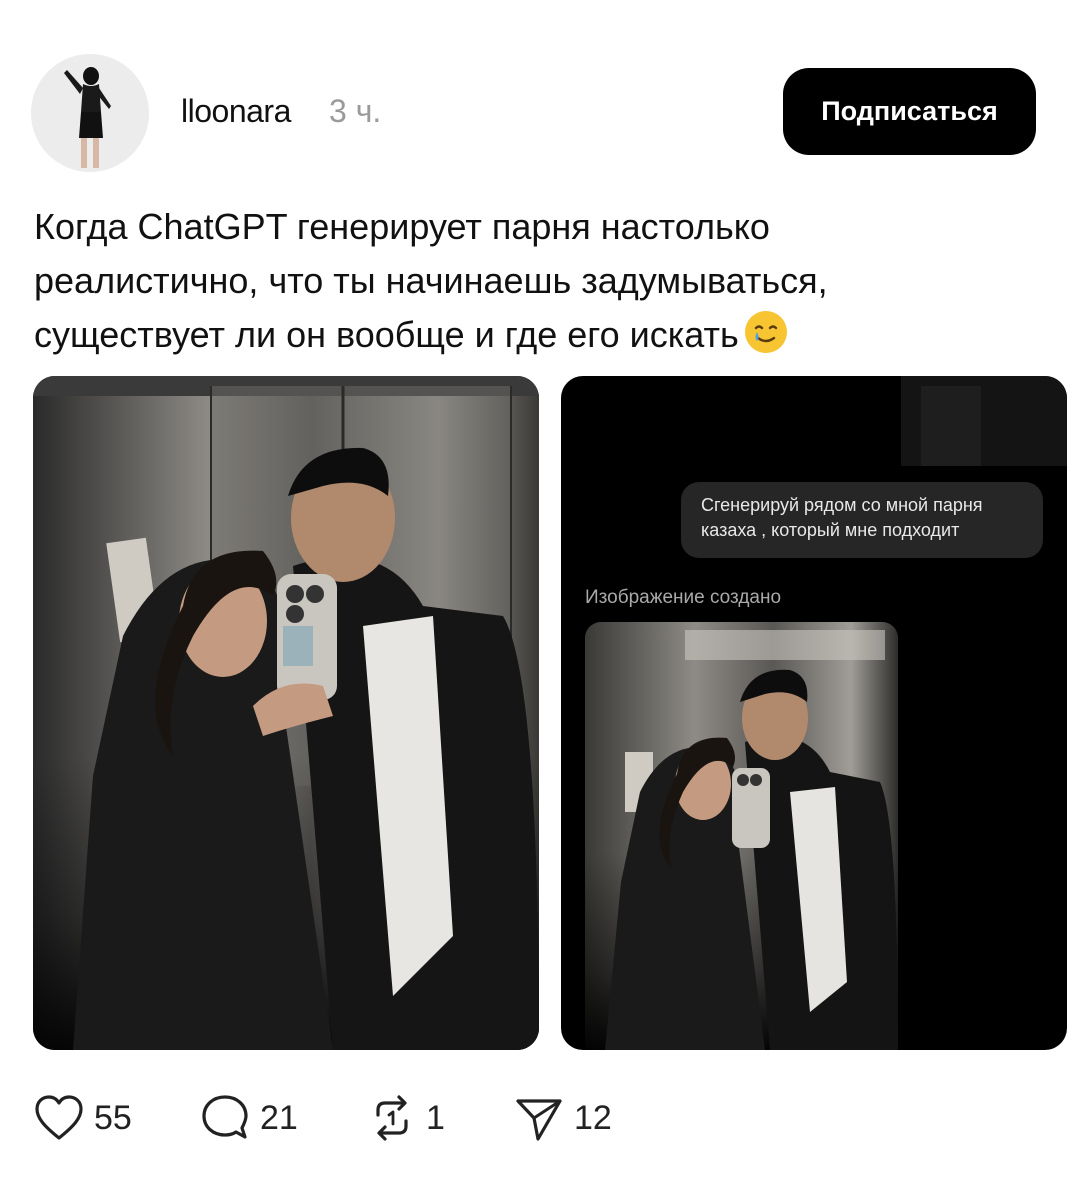 The width and height of the screenshot is (1080, 1181). I want to click on share-button: 12, so click(563, 1118).